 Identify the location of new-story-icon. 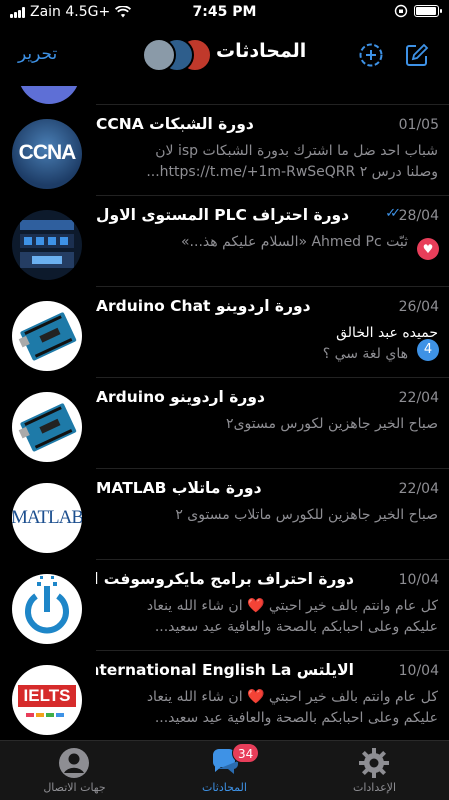
(371, 55).